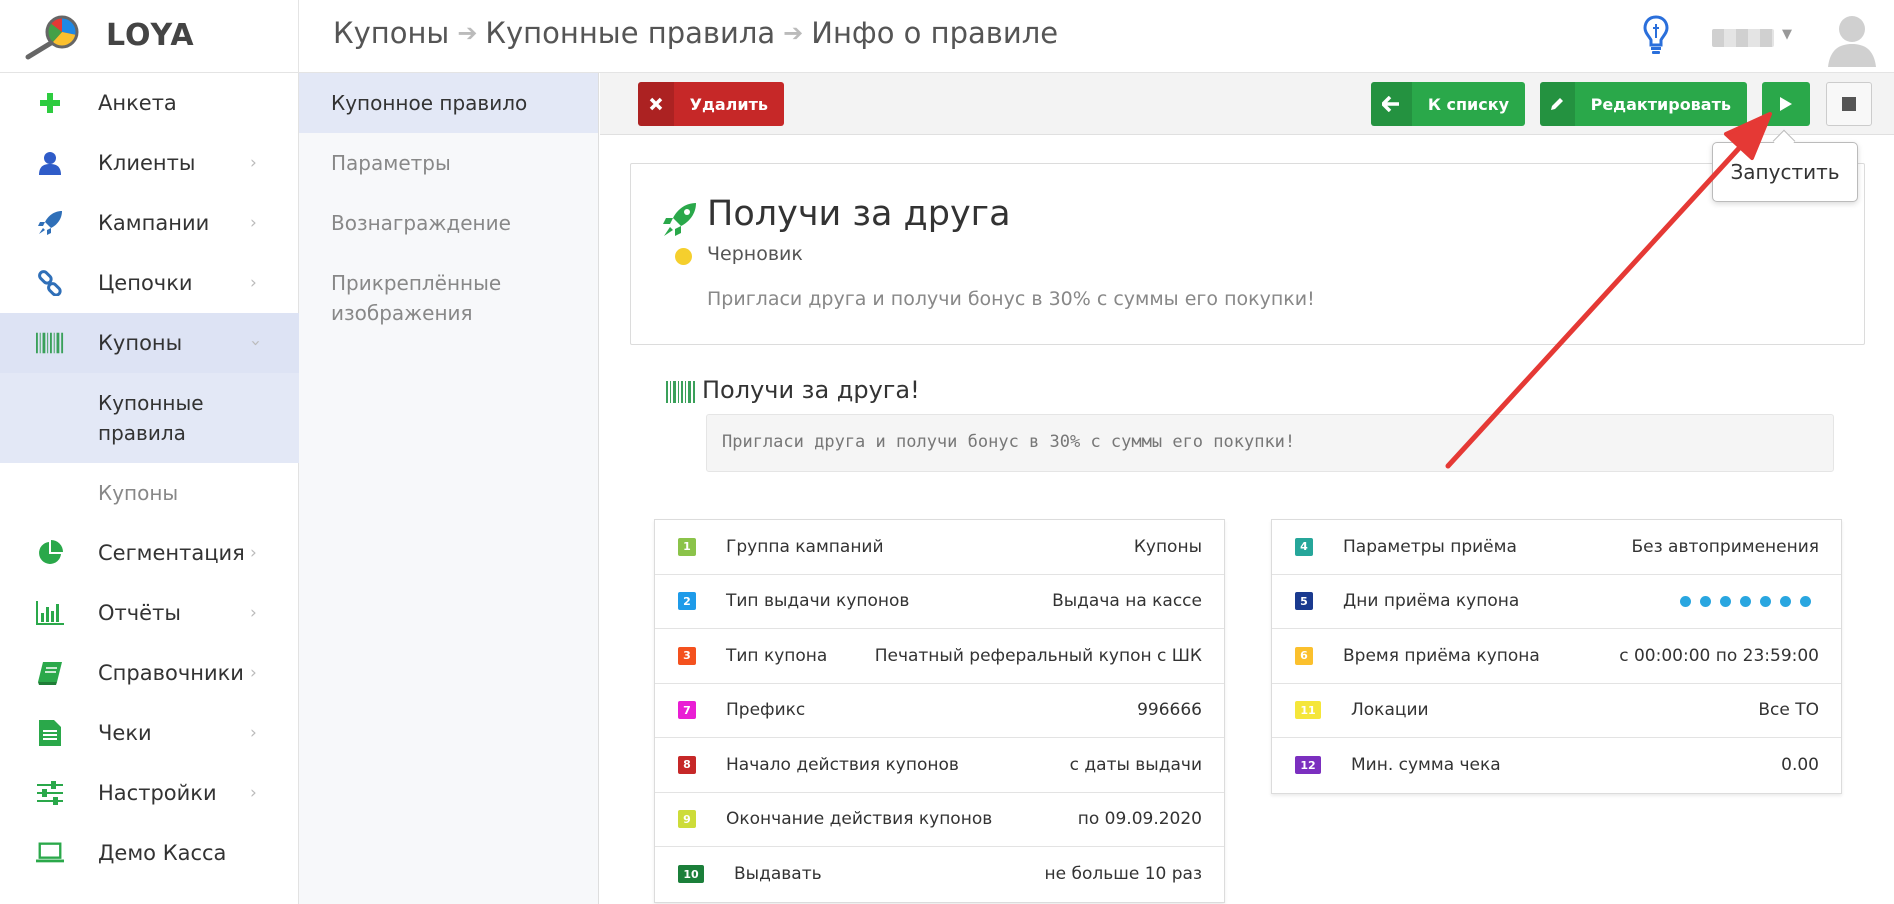 The height and width of the screenshot is (904, 1894). Describe the element at coordinates (1556, 765) in the screenshot. I see `param-row: 12 Мин. сумма чека 0.00` at that location.